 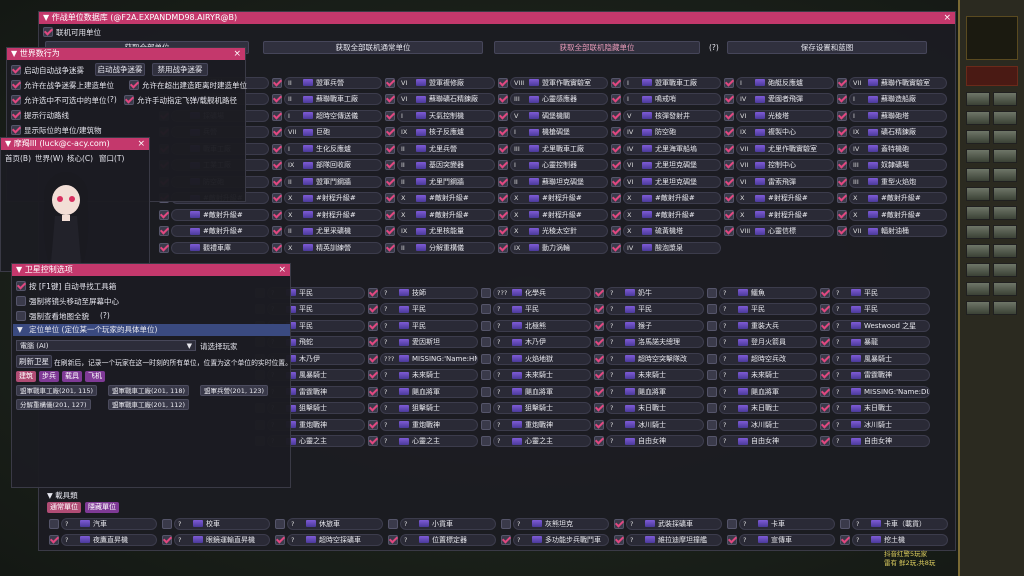 I want to click on unit-pill: II 尤里兵營, so click(x=446, y=148).